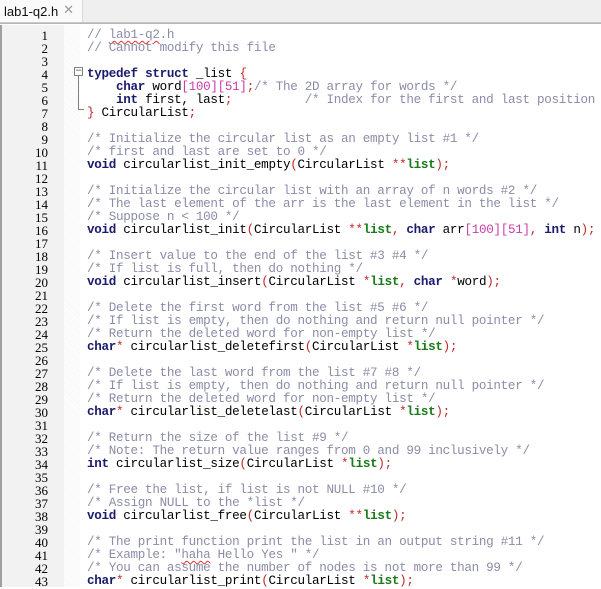 This screenshot has height=589, width=601. What do you see at coordinates (573, 230) in the screenshot?
I see `text-token: n` at bounding box center [573, 230].